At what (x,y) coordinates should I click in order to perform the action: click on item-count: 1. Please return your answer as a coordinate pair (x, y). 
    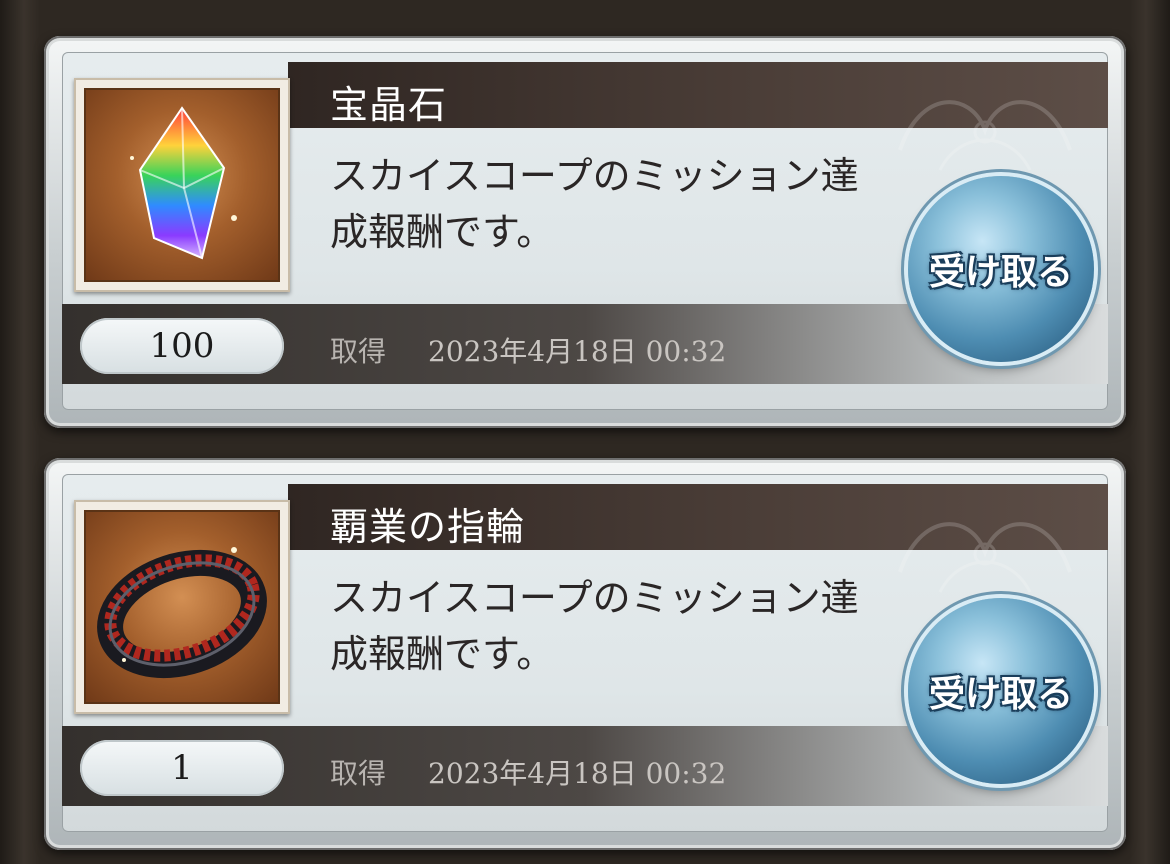
    Looking at the image, I should click on (182, 768).